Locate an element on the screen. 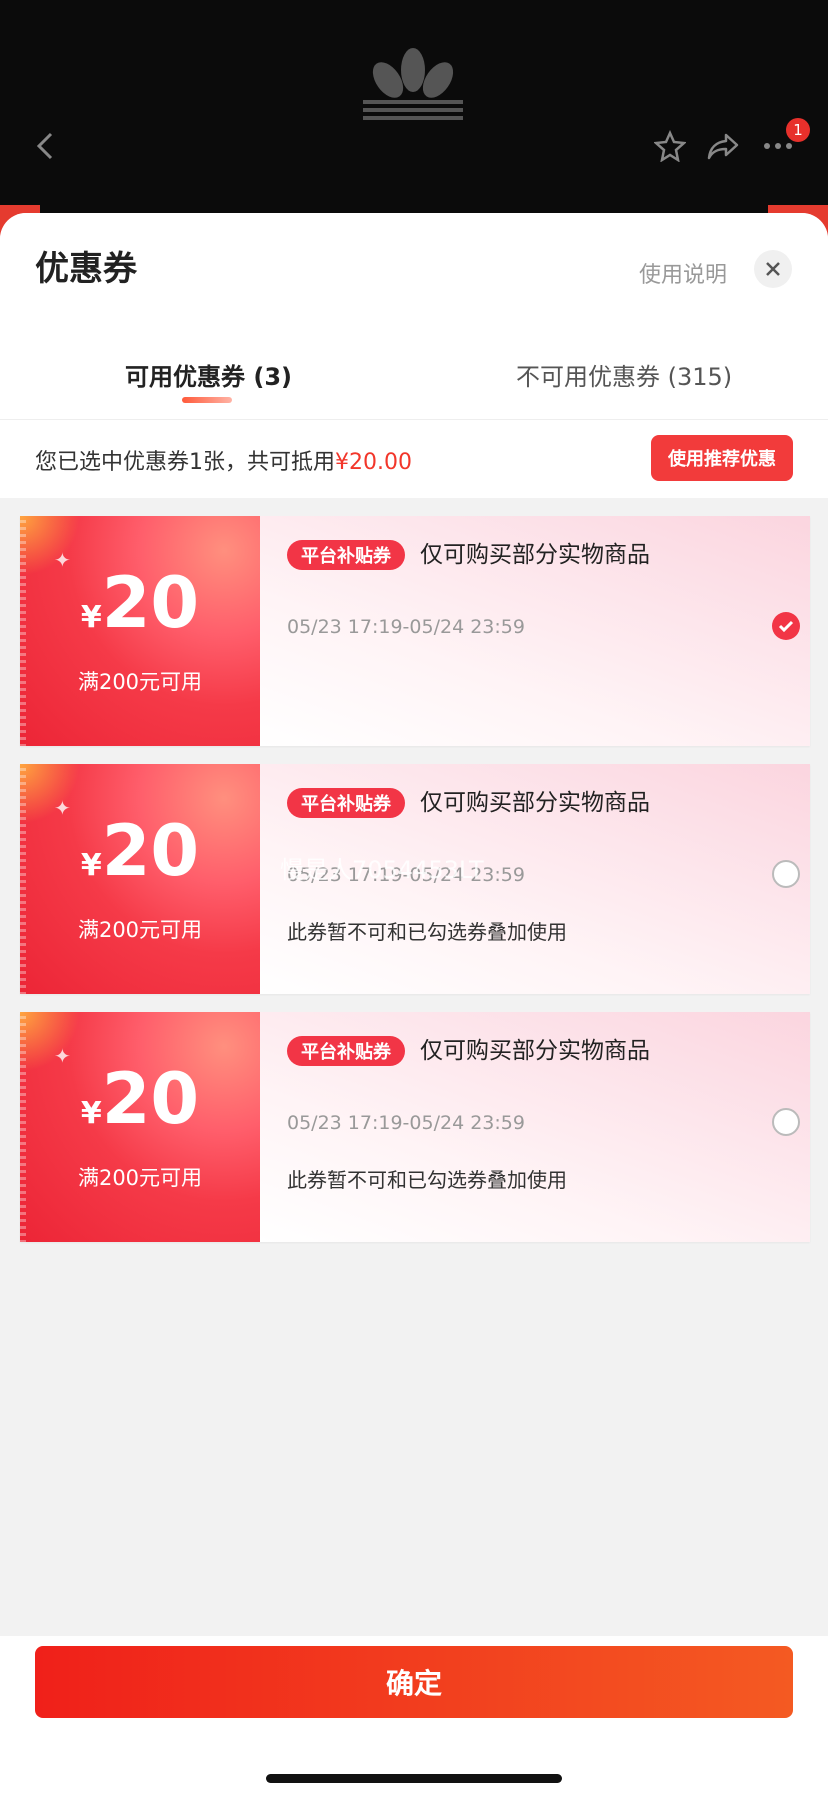 This screenshot has width=828, height=1795. share-button is located at coordinates (723, 146).